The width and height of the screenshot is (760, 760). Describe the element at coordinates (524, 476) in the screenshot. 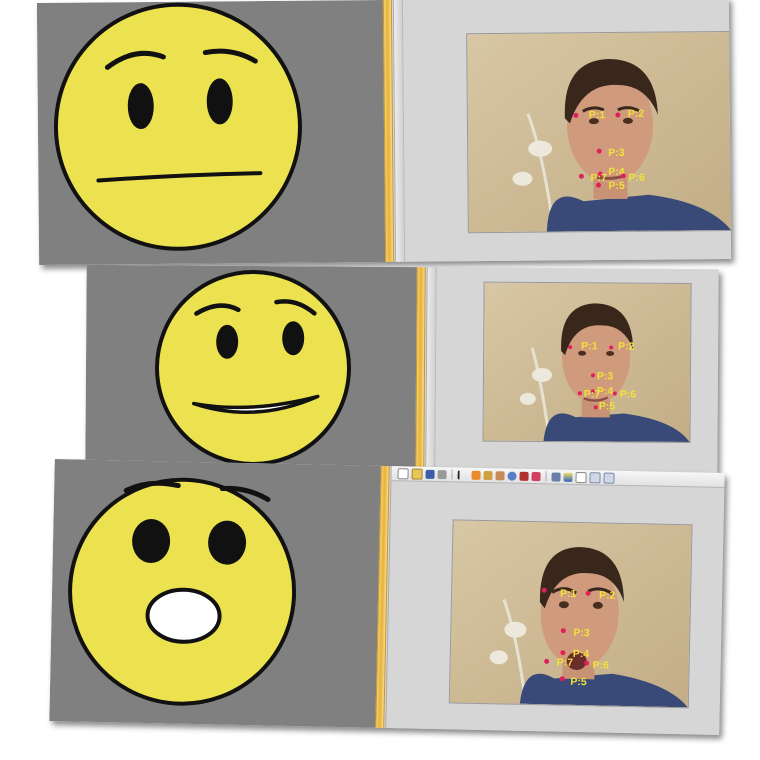

I see `data-cursor-icon` at that location.